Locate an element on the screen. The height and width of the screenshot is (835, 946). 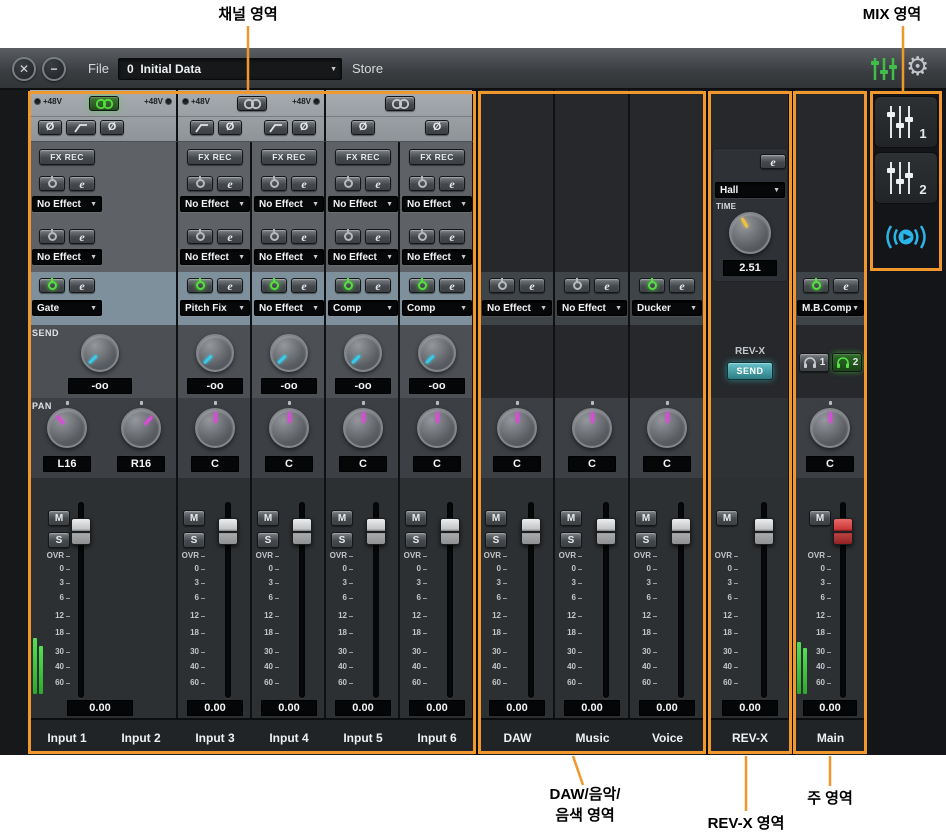
insert-effect-select: Gate ▼ is located at coordinates (67, 308).